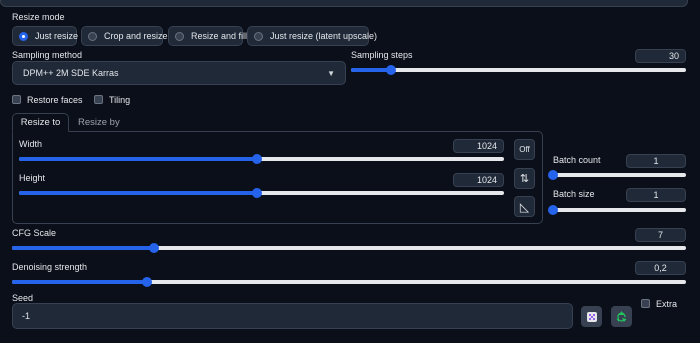 The image size is (700, 343). I want to click on radio-label: Resize and fill, so click(219, 36).